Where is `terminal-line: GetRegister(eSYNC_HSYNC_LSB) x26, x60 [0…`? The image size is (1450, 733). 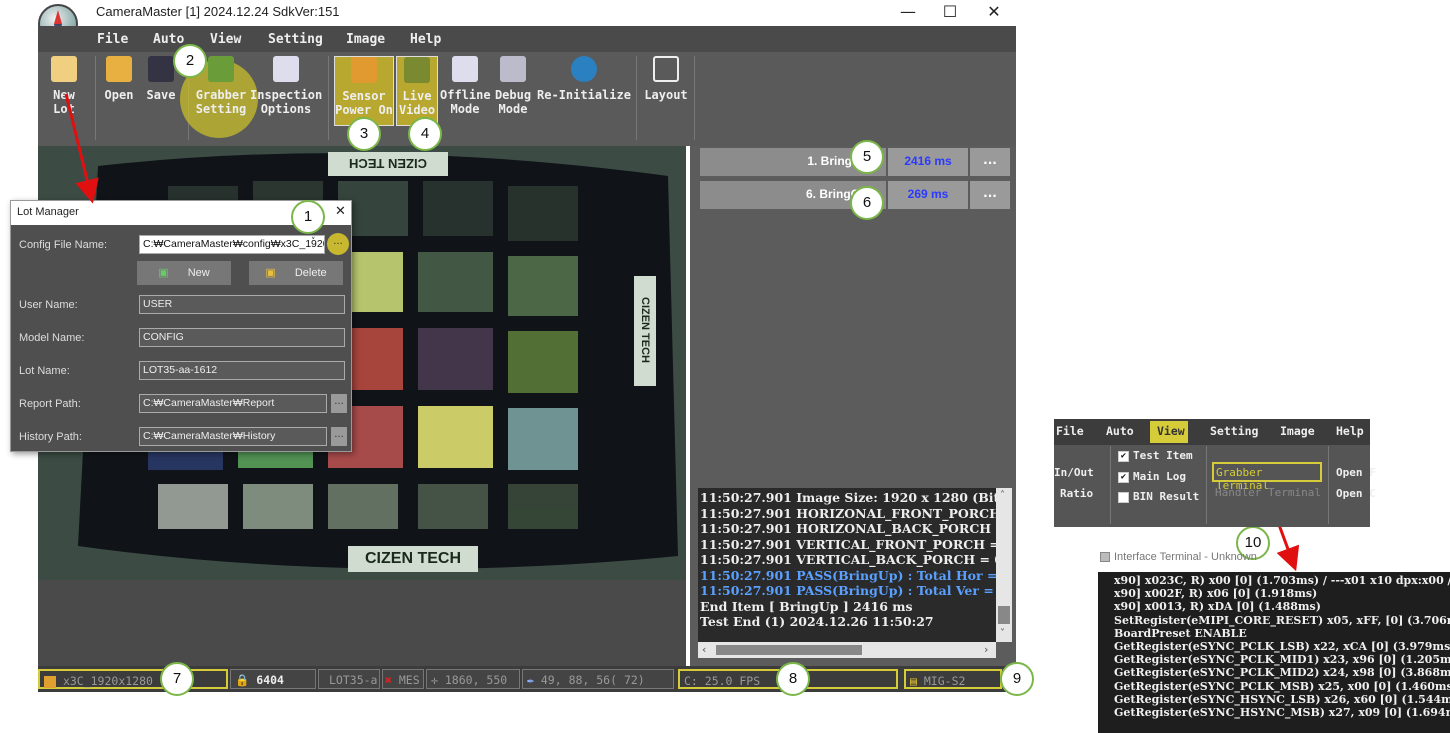 terminal-line: GetRegister(eSYNC_HSYNC_LSB) x26, x60 [0… is located at coordinates (1282, 699).